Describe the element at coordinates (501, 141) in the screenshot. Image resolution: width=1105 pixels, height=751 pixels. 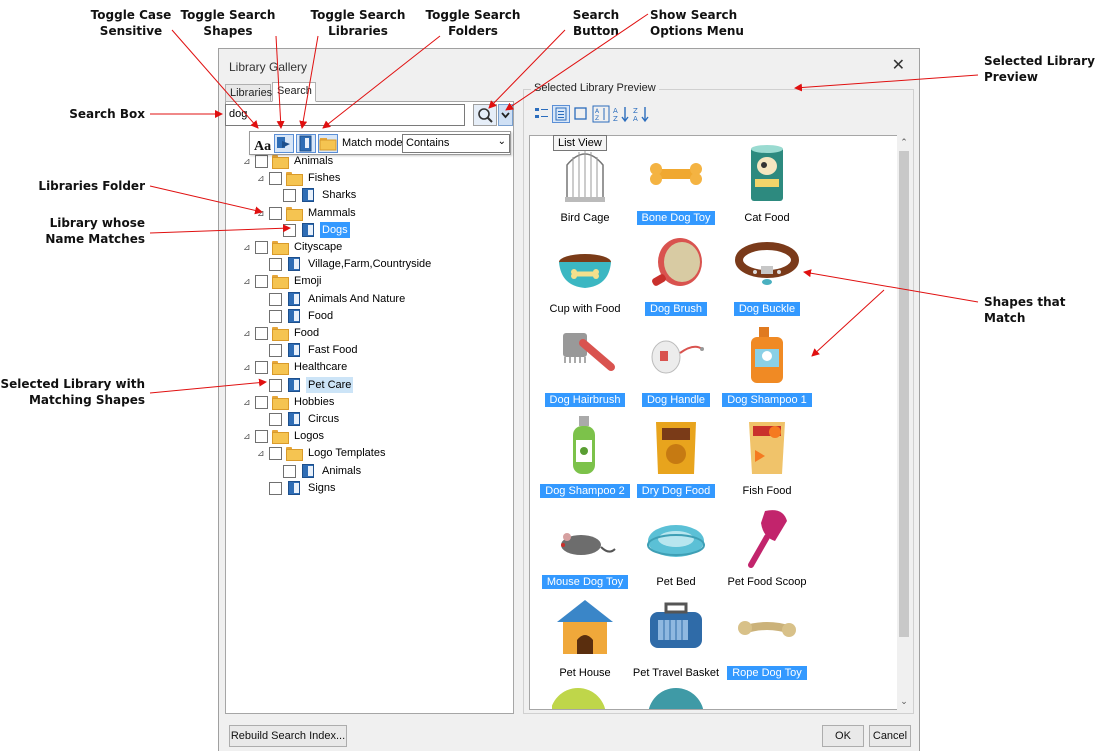
I see `chevron-down-icon: ⌄` at that location.